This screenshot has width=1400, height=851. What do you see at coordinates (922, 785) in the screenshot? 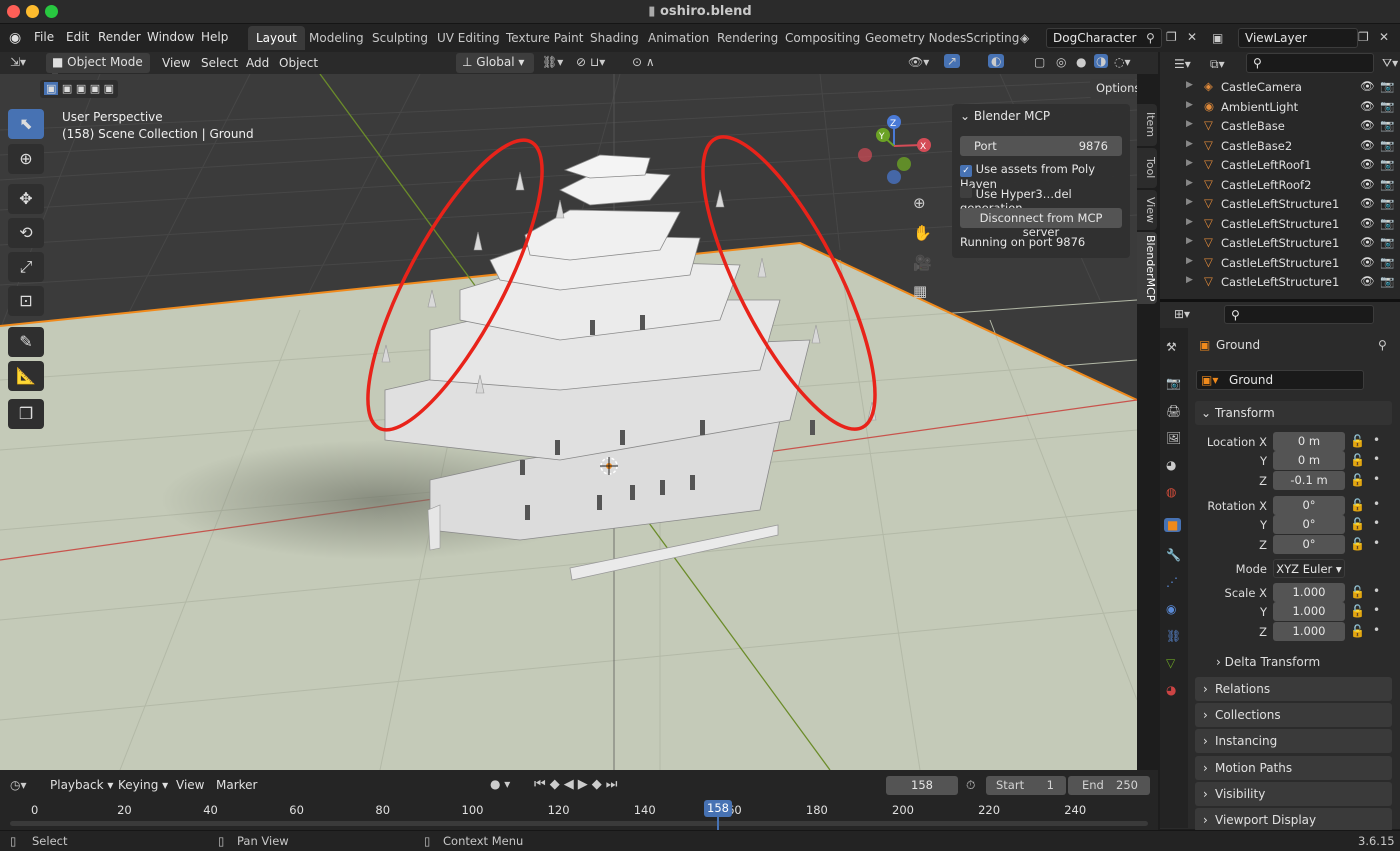
I see `current-frame-field: 158` at bounding box center [922, 785].